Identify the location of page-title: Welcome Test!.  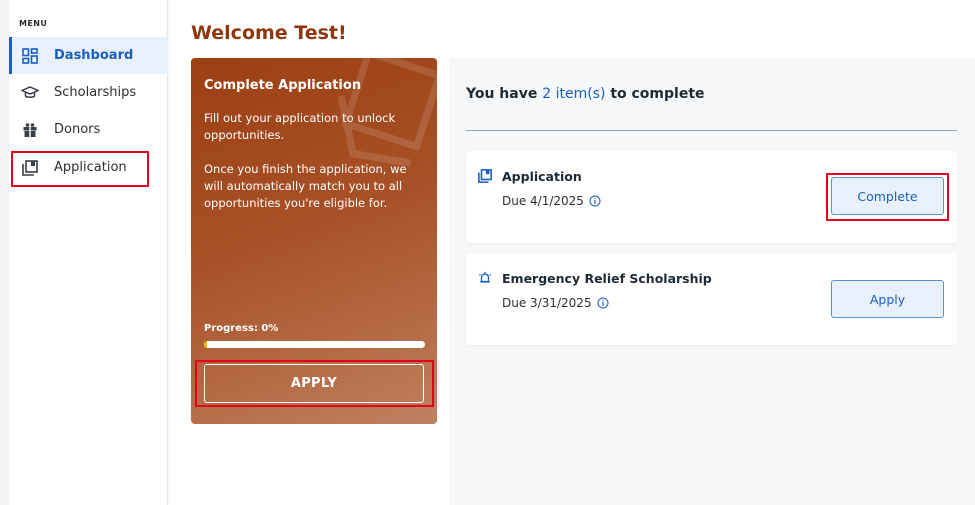
(269, 33).